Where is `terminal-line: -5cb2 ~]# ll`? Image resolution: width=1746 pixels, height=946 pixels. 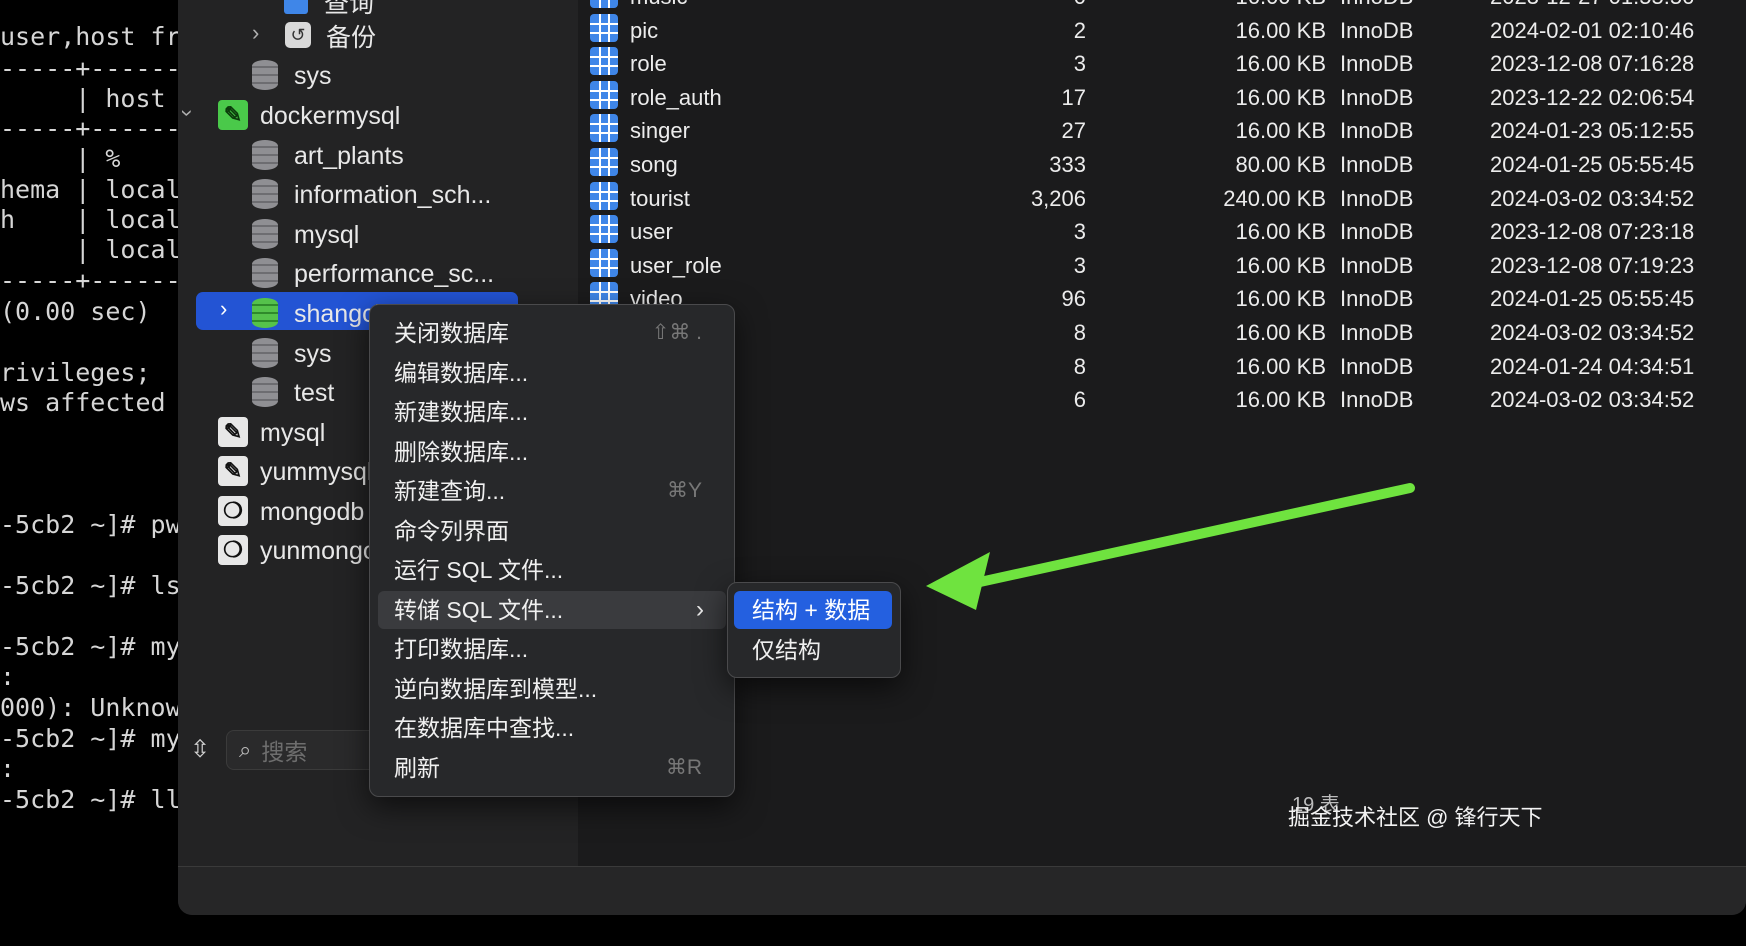
terminal-line: -5cb2 ~]# ll is located at coordinates (89, 799).